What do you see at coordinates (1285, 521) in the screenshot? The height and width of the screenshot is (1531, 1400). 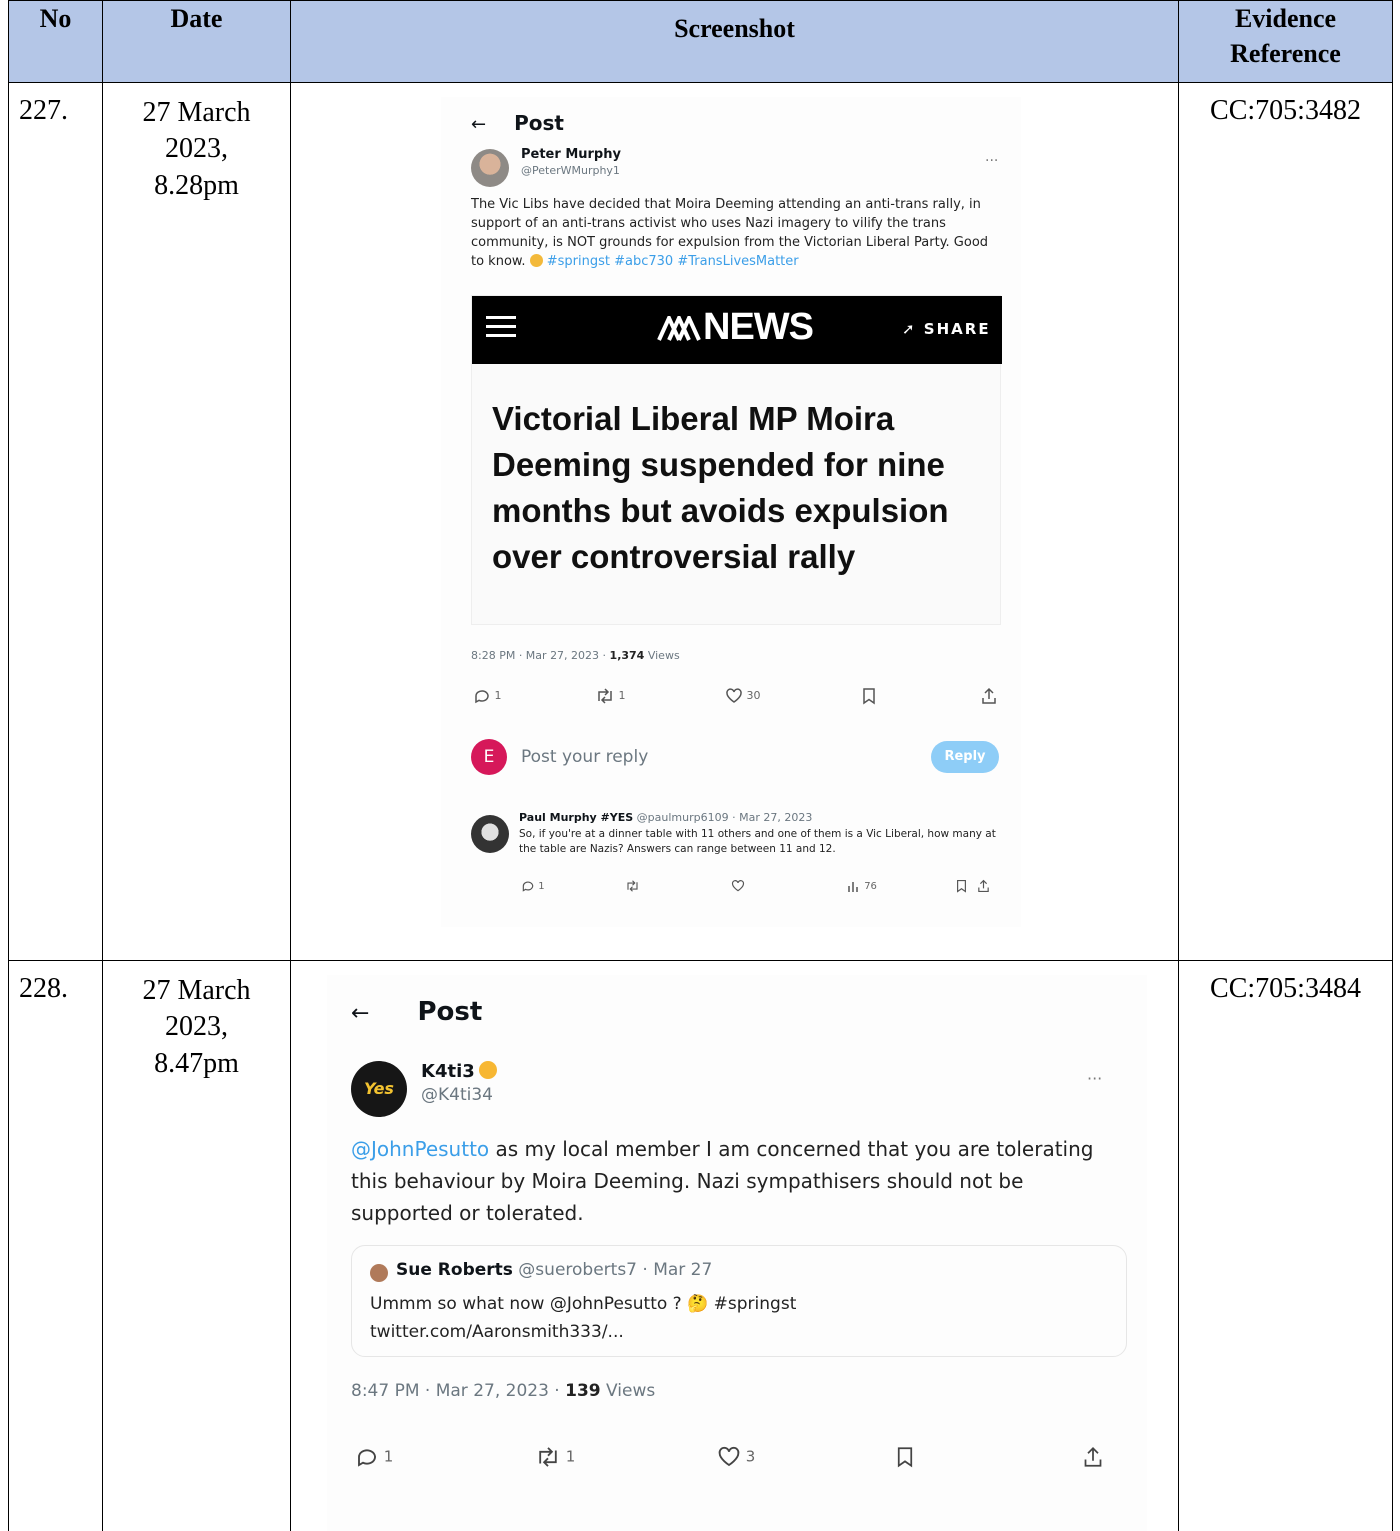 I see `evidence-reference: CC:705:3482` at bounding box center [1285, 521].